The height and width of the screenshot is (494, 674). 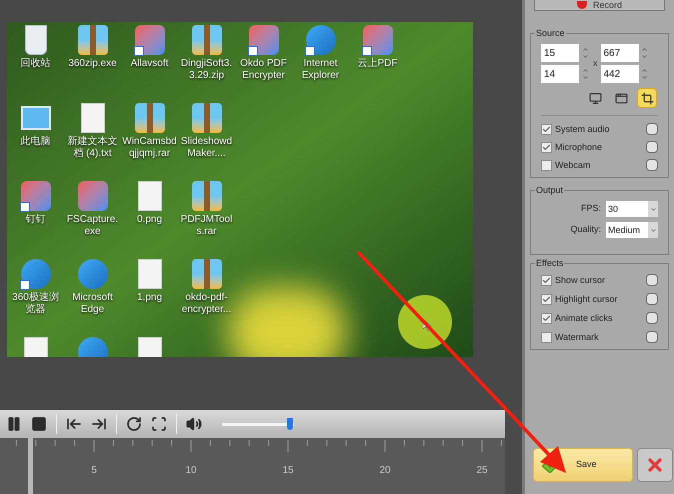 What do you see at coordinates (560, 74) in the screenshot?
I see `y-field: 14` at bounding box center [560, 74].